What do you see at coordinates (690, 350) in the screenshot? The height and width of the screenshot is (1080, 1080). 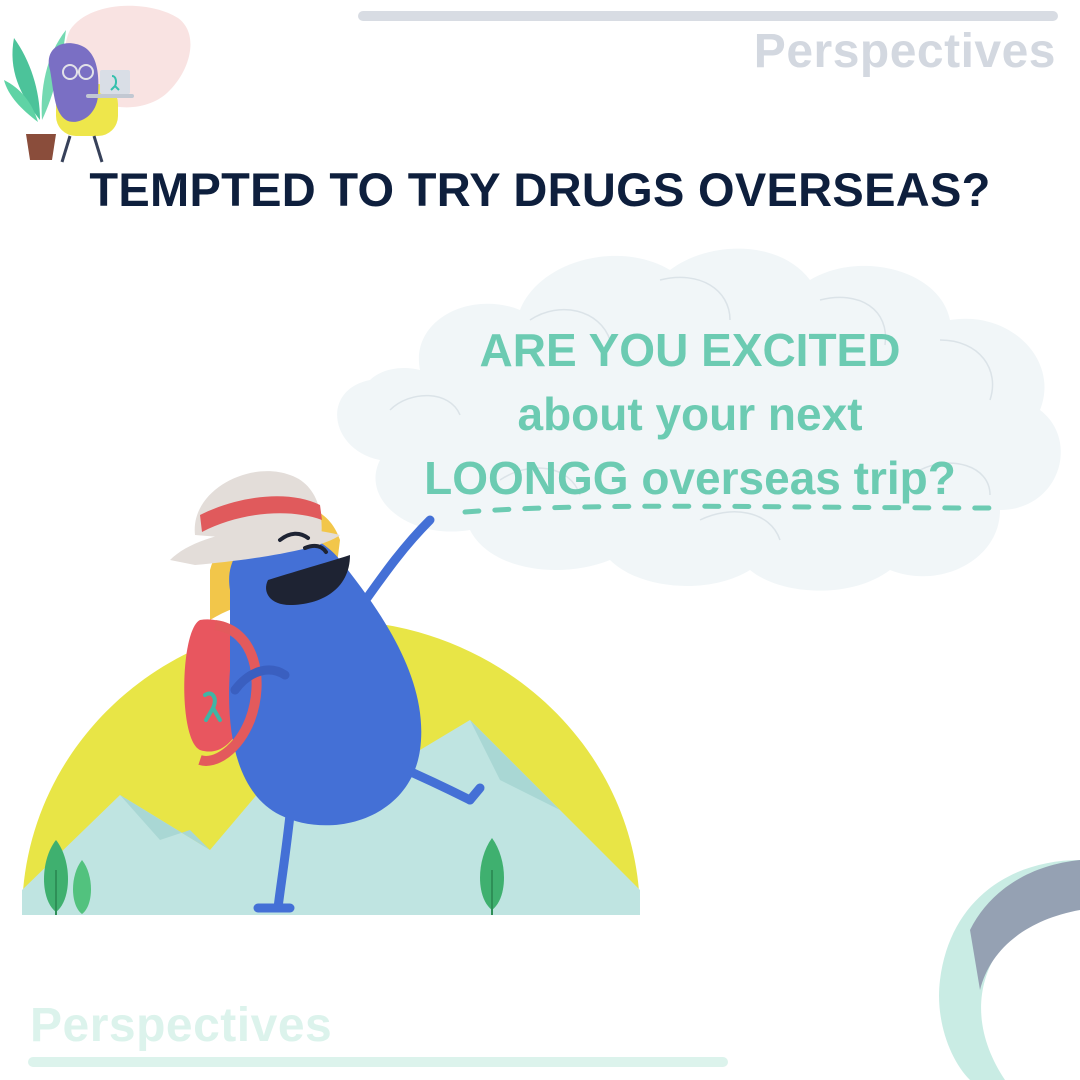 I see `bubble-line-1: ARE YOU EXCITED` at bounding box center [690, 350].